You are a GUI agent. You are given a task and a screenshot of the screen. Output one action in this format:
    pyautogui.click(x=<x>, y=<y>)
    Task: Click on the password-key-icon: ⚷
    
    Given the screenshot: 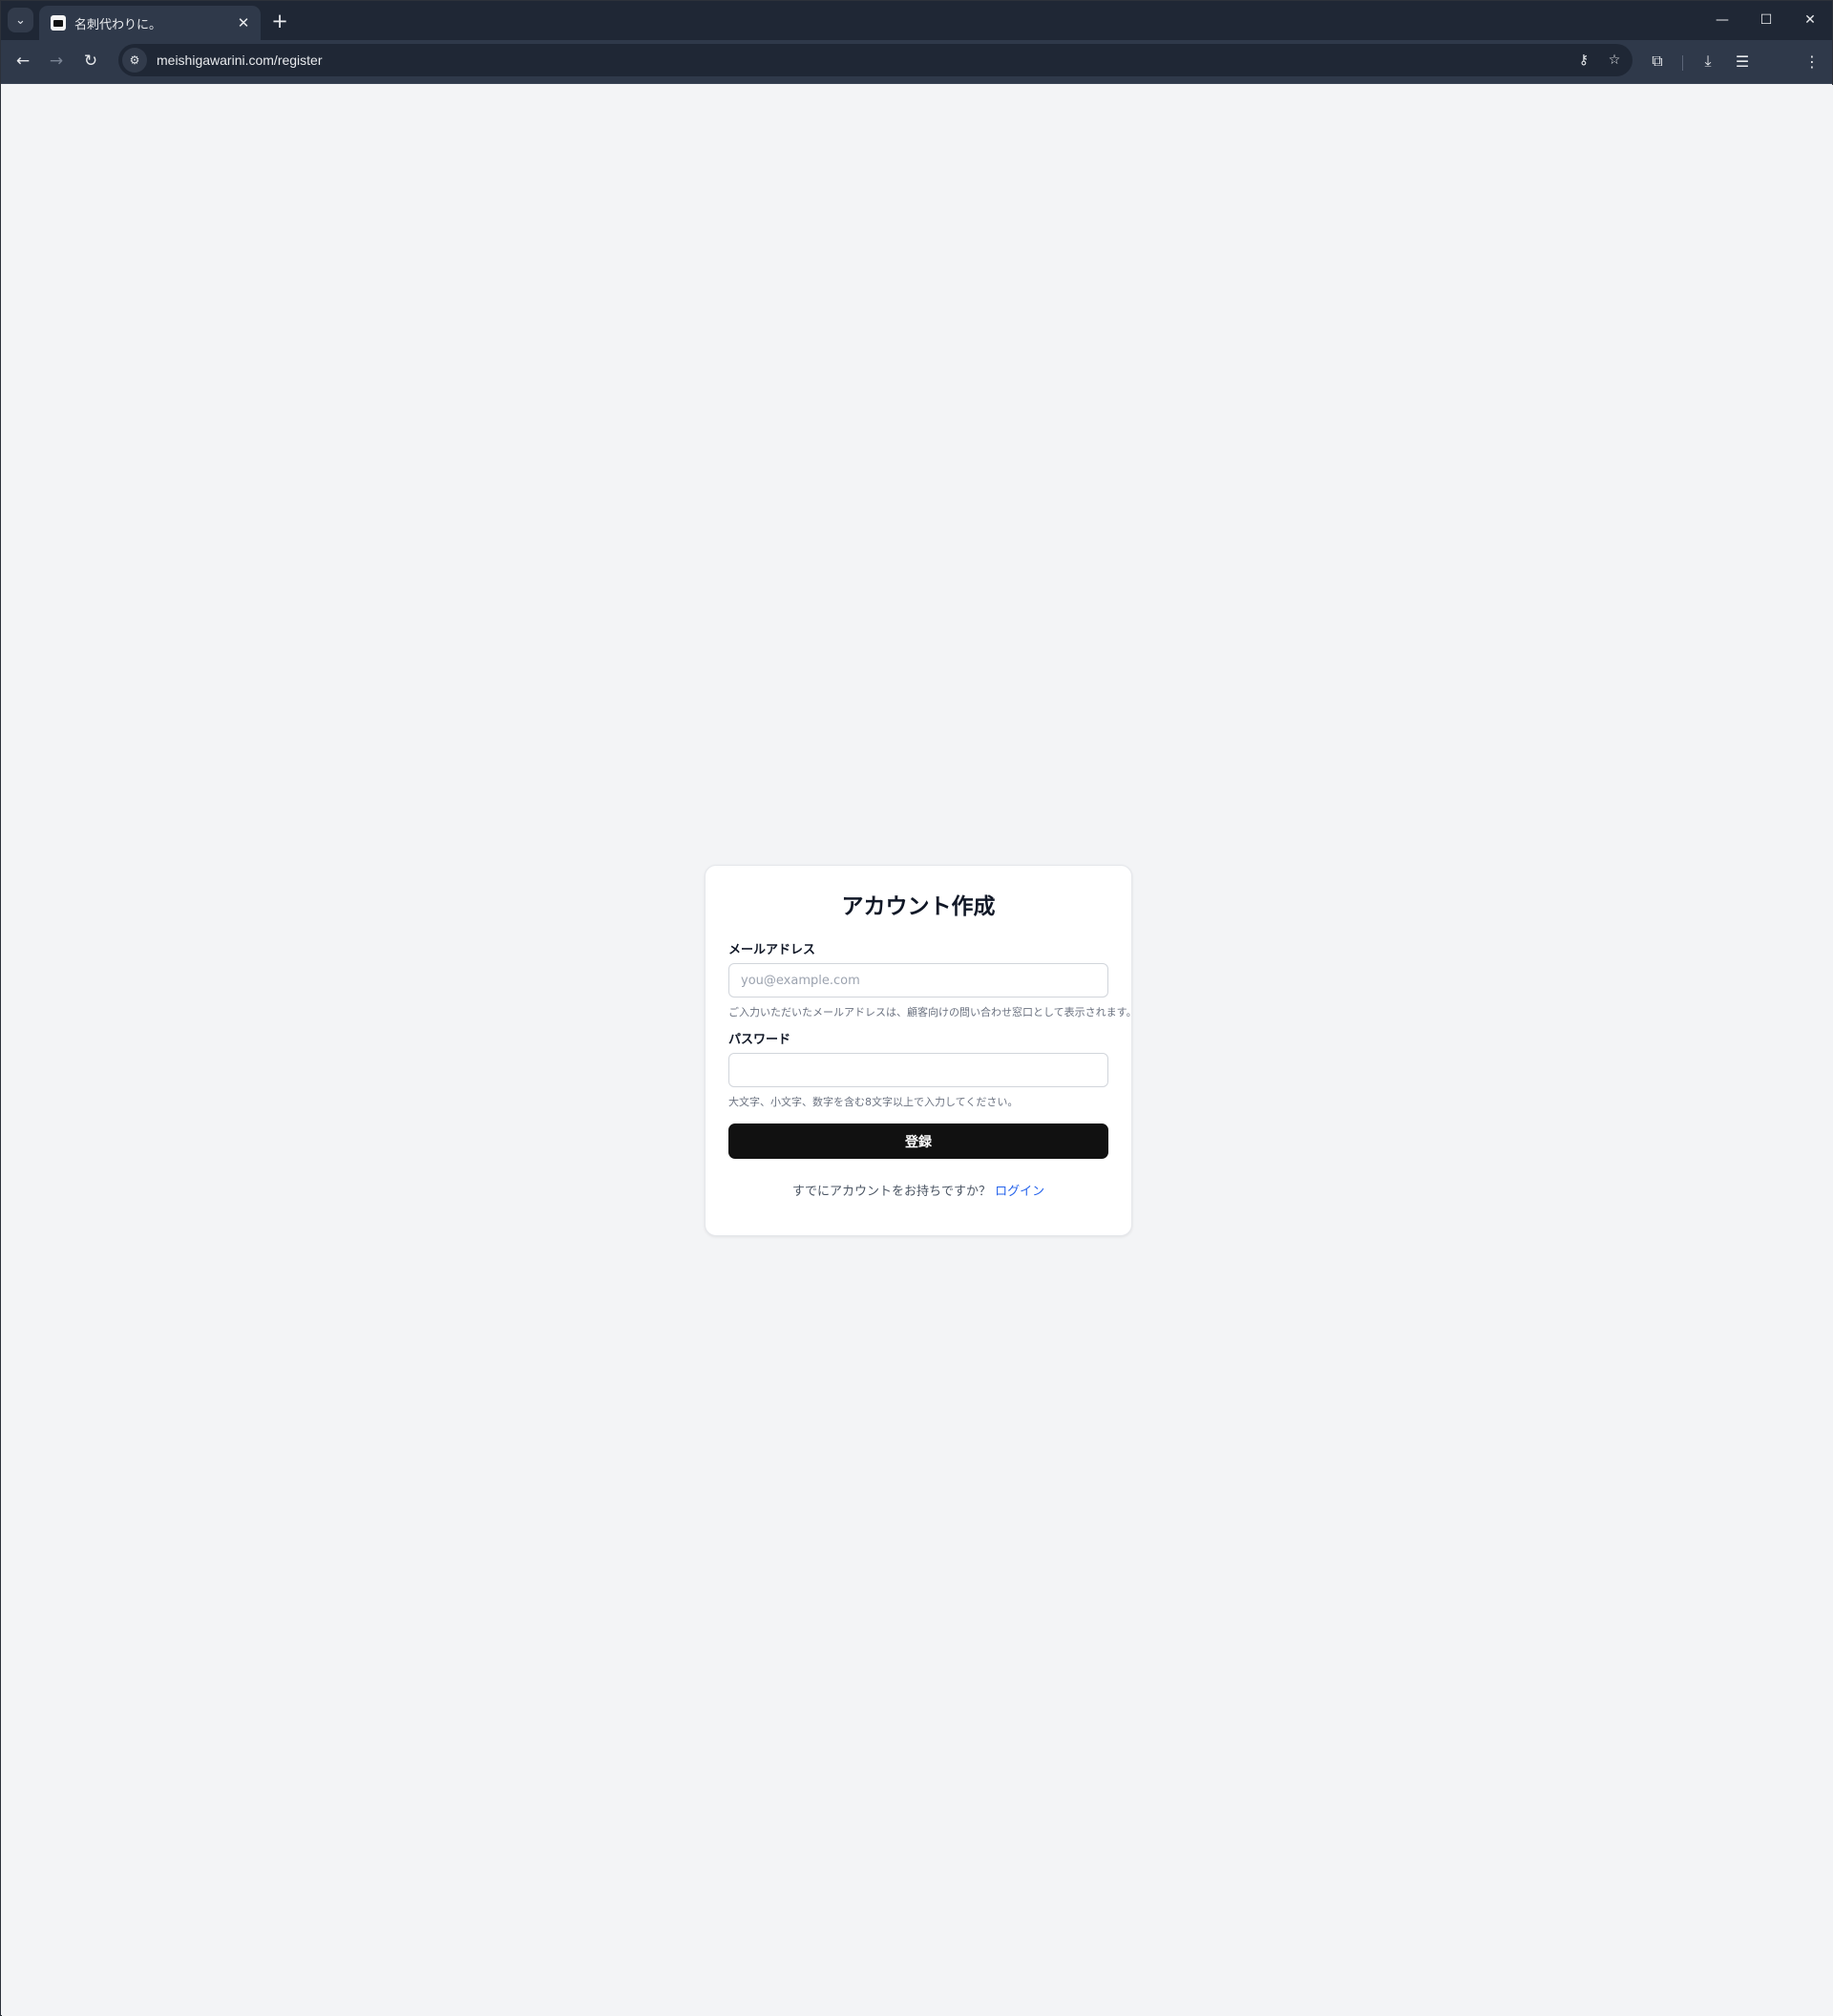 What is the action you would take?
    pyautogui.click(x=1584, y=61)
    